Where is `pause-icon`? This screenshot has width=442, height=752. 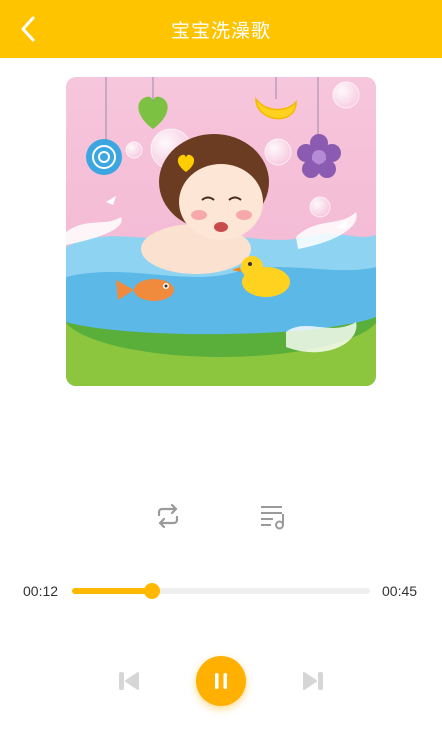 pause-icon is located at coordinates (221, 681).